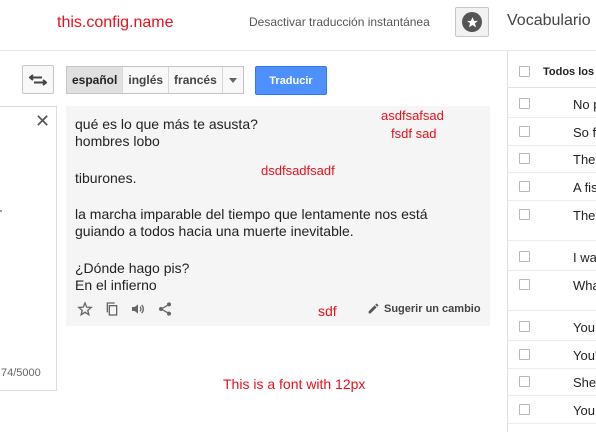 The image size is (596, 432). I want to click on instant-translation-toggle-link: Desactivar traducción instantánea, so click(339, 22).